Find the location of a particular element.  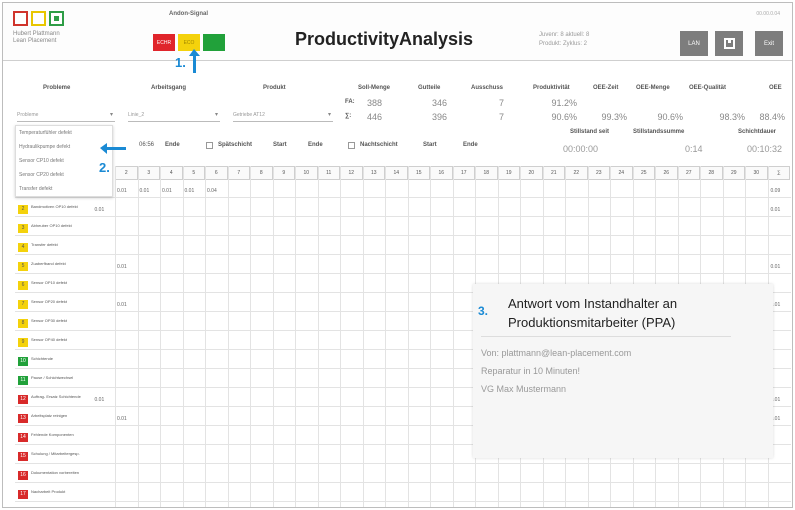

column-header: 8 is located at coordinates (261, 173).